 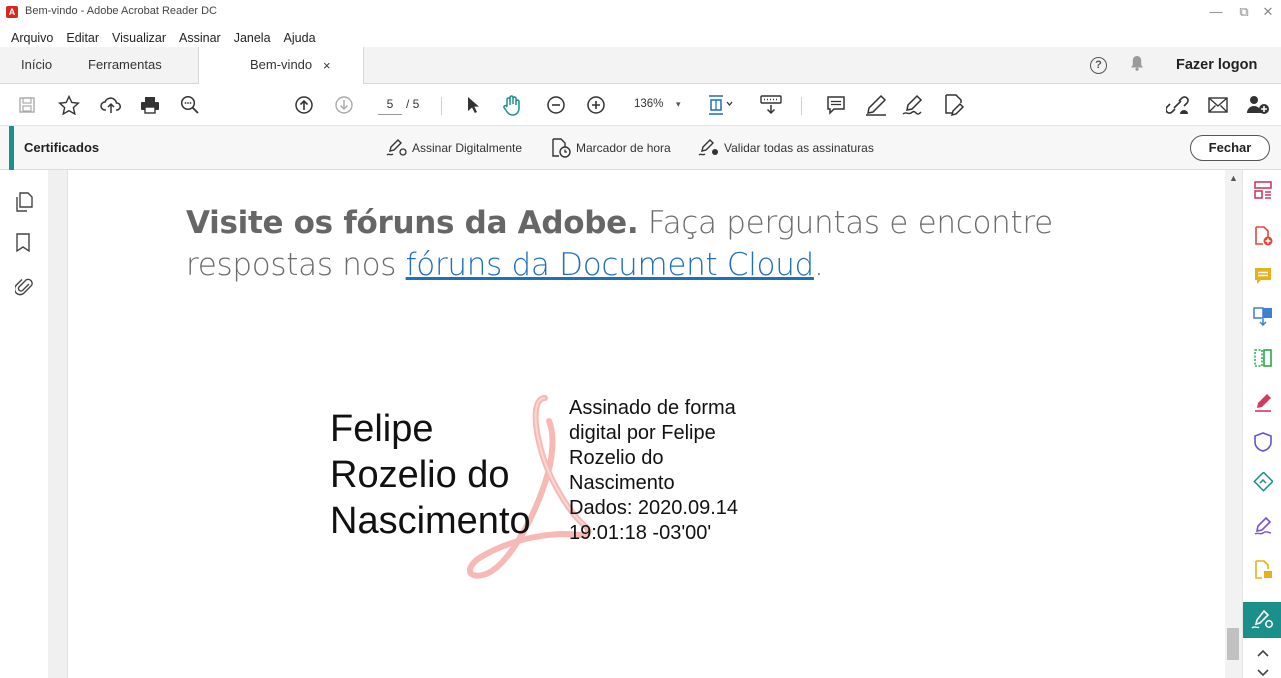 What do you see at coordinates (295, 38) in the screenshot?
I see `menu-ajuda: Ajuda` at bounding box center [295, 38].